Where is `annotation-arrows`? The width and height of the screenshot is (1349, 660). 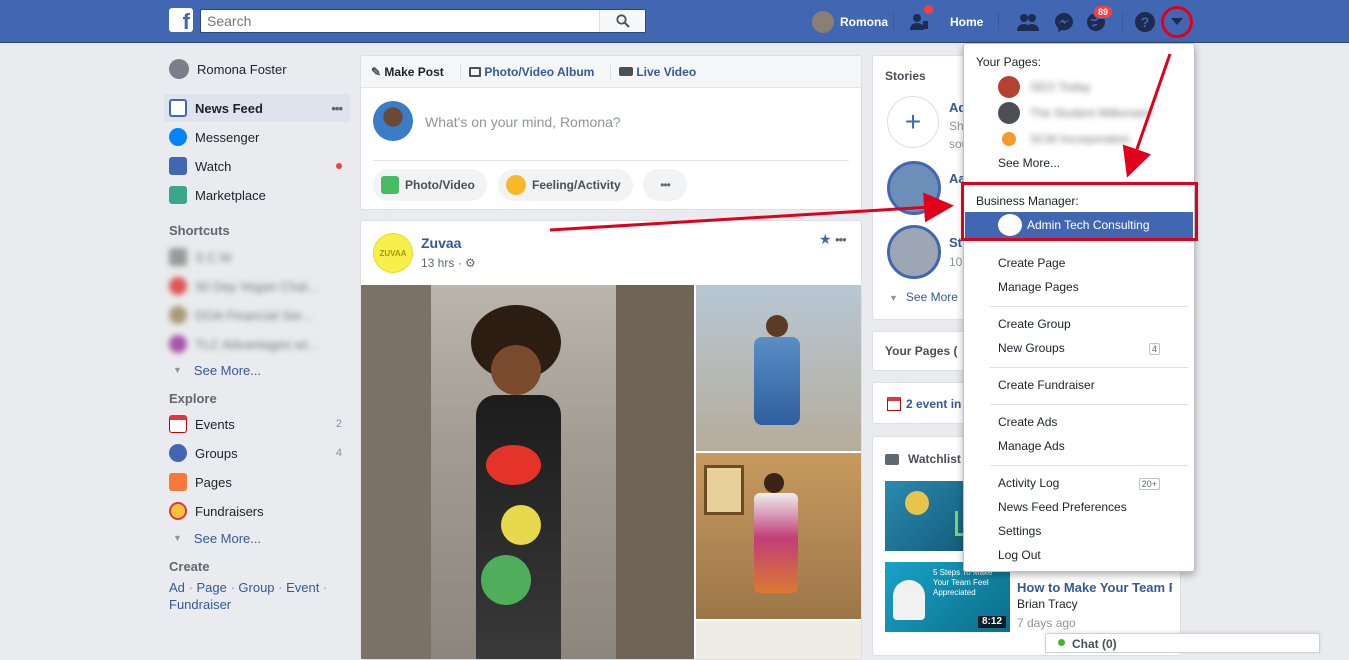 annotation-arrows is located at coordinates (860, 142).